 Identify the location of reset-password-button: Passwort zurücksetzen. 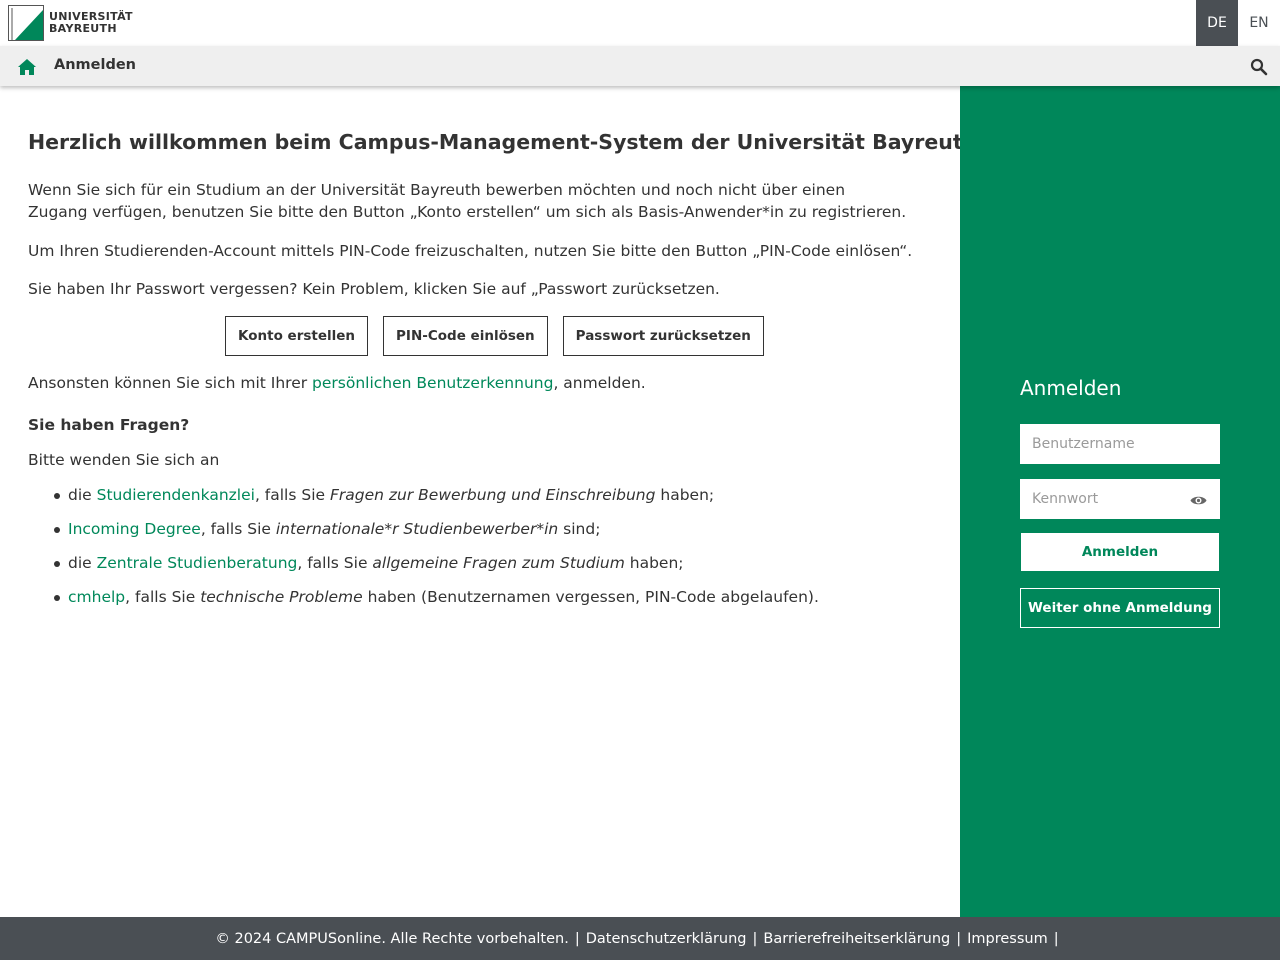
(663, 336).